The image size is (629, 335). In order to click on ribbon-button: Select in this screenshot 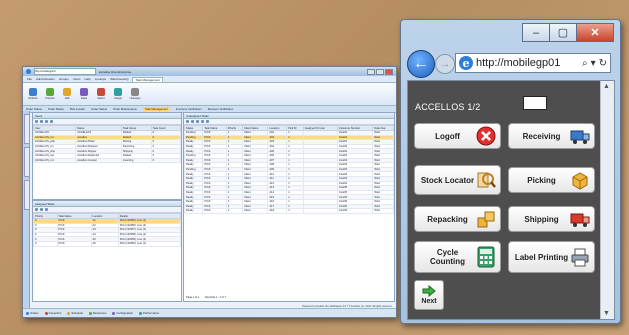, I will do `click(101, 94)`.